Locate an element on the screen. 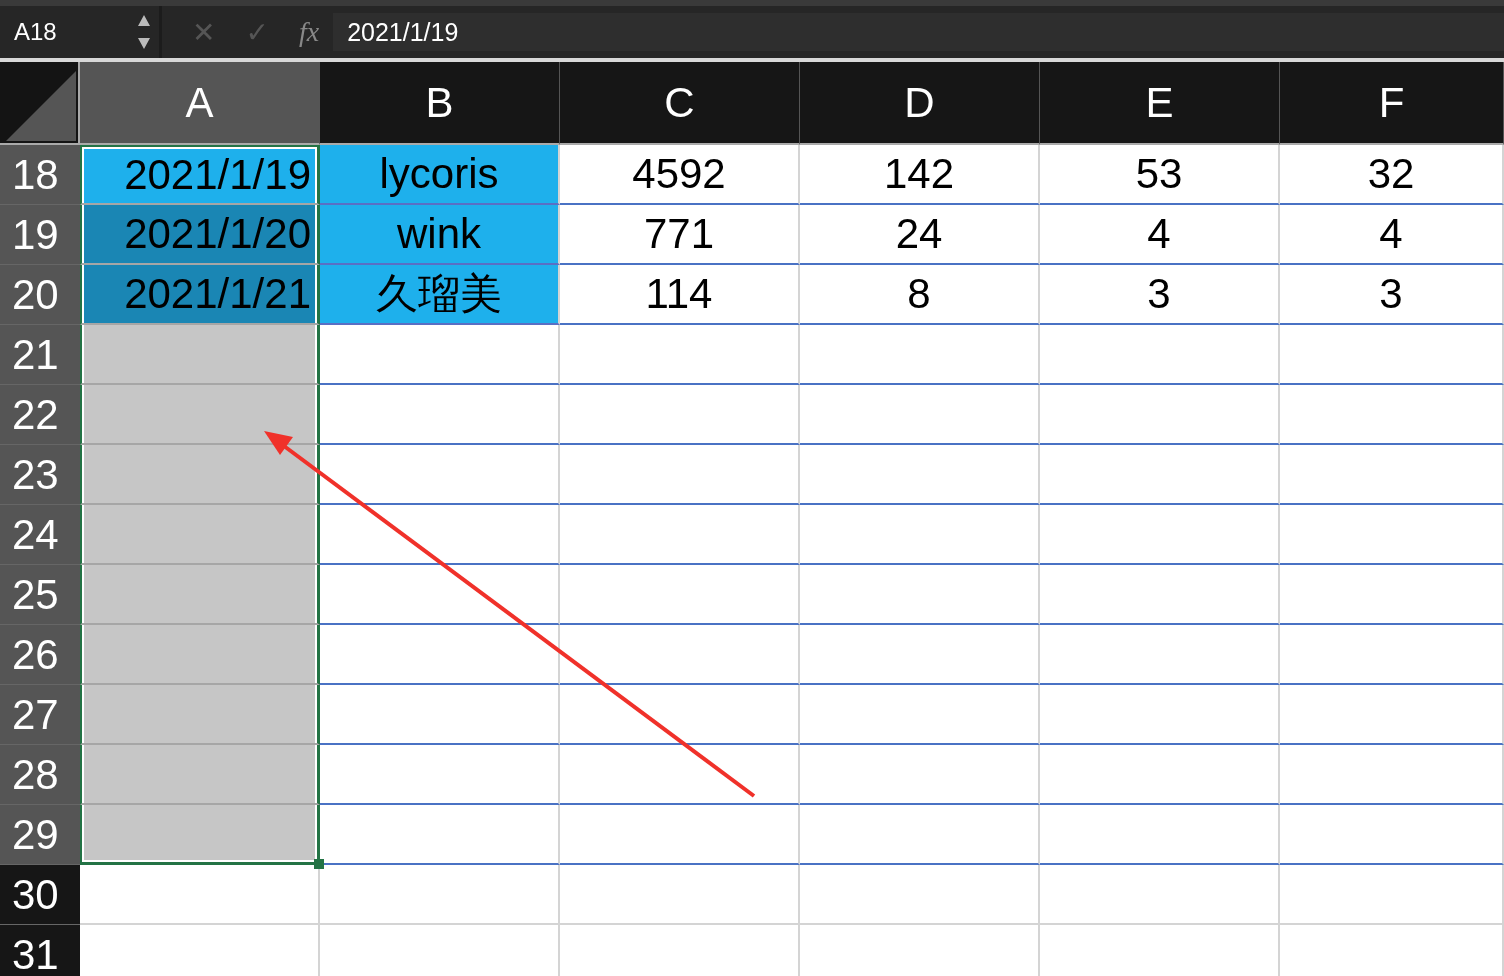 The width and height of the screenshot is (1504, 976). row-header: 24 is located at coordinates (40, 535).